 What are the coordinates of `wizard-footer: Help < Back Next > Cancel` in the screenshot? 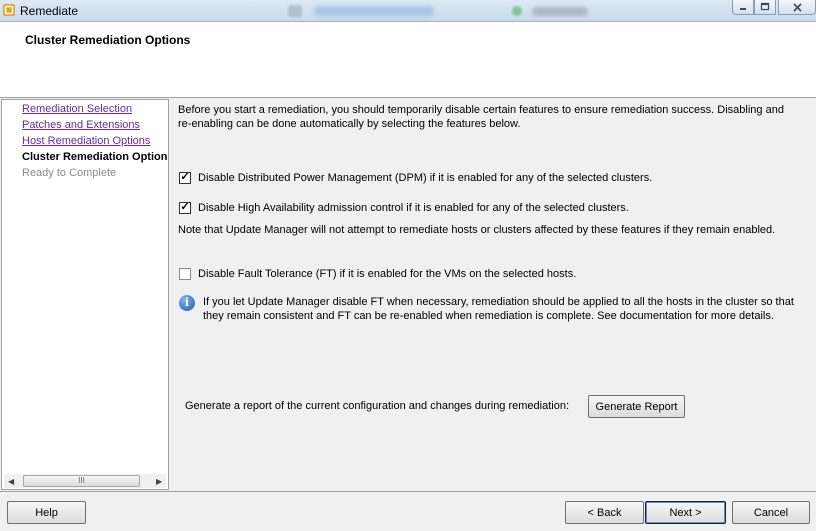 It's located at (408, 511).